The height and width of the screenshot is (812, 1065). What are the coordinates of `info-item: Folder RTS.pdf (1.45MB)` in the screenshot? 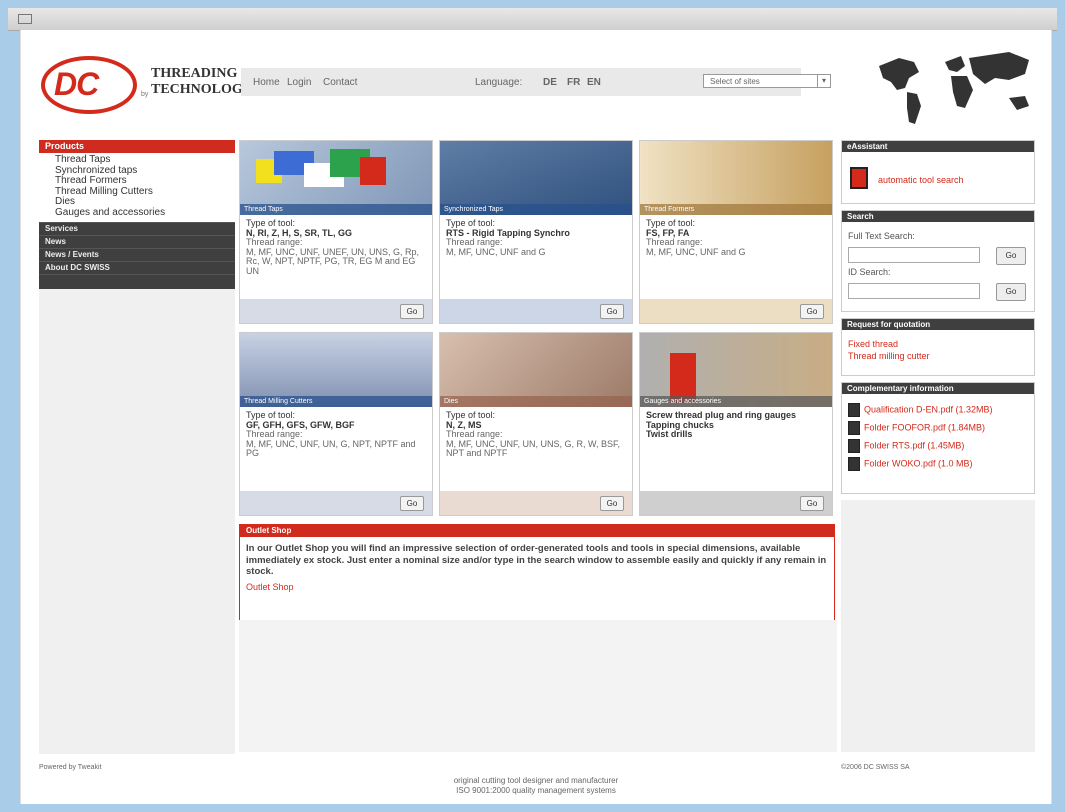 It's located at (906, 446).